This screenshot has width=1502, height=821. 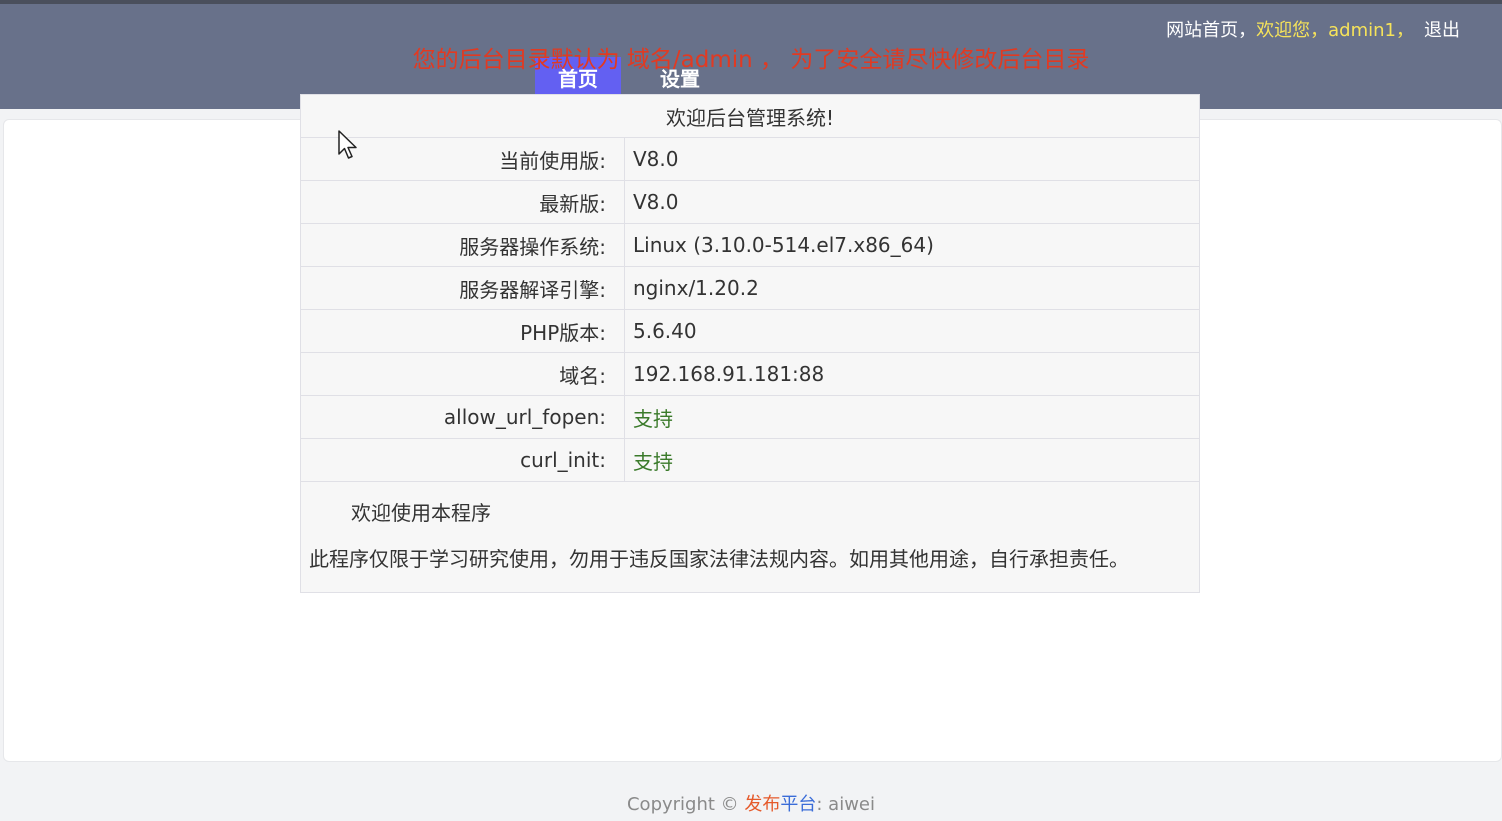 What do you see at coordinates (462, 374) in the screenshot?
I see `row-label: 域名:` at bounding box center [462, 374].